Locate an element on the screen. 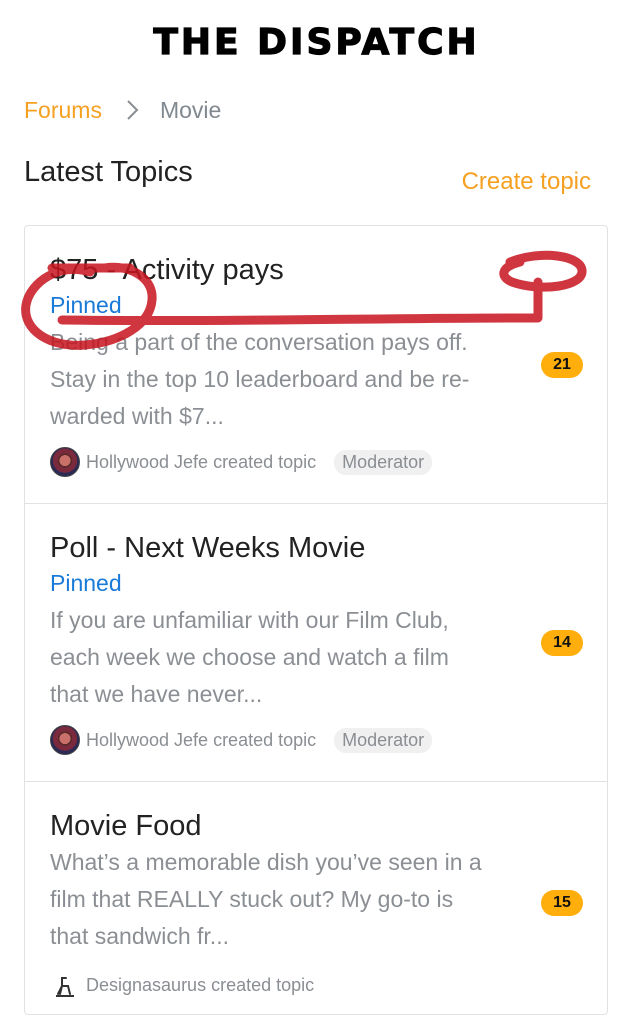 This screenshot has width=633, height=1015. brand-logo: THE DISPATCH is located at coordinates (316, 42).